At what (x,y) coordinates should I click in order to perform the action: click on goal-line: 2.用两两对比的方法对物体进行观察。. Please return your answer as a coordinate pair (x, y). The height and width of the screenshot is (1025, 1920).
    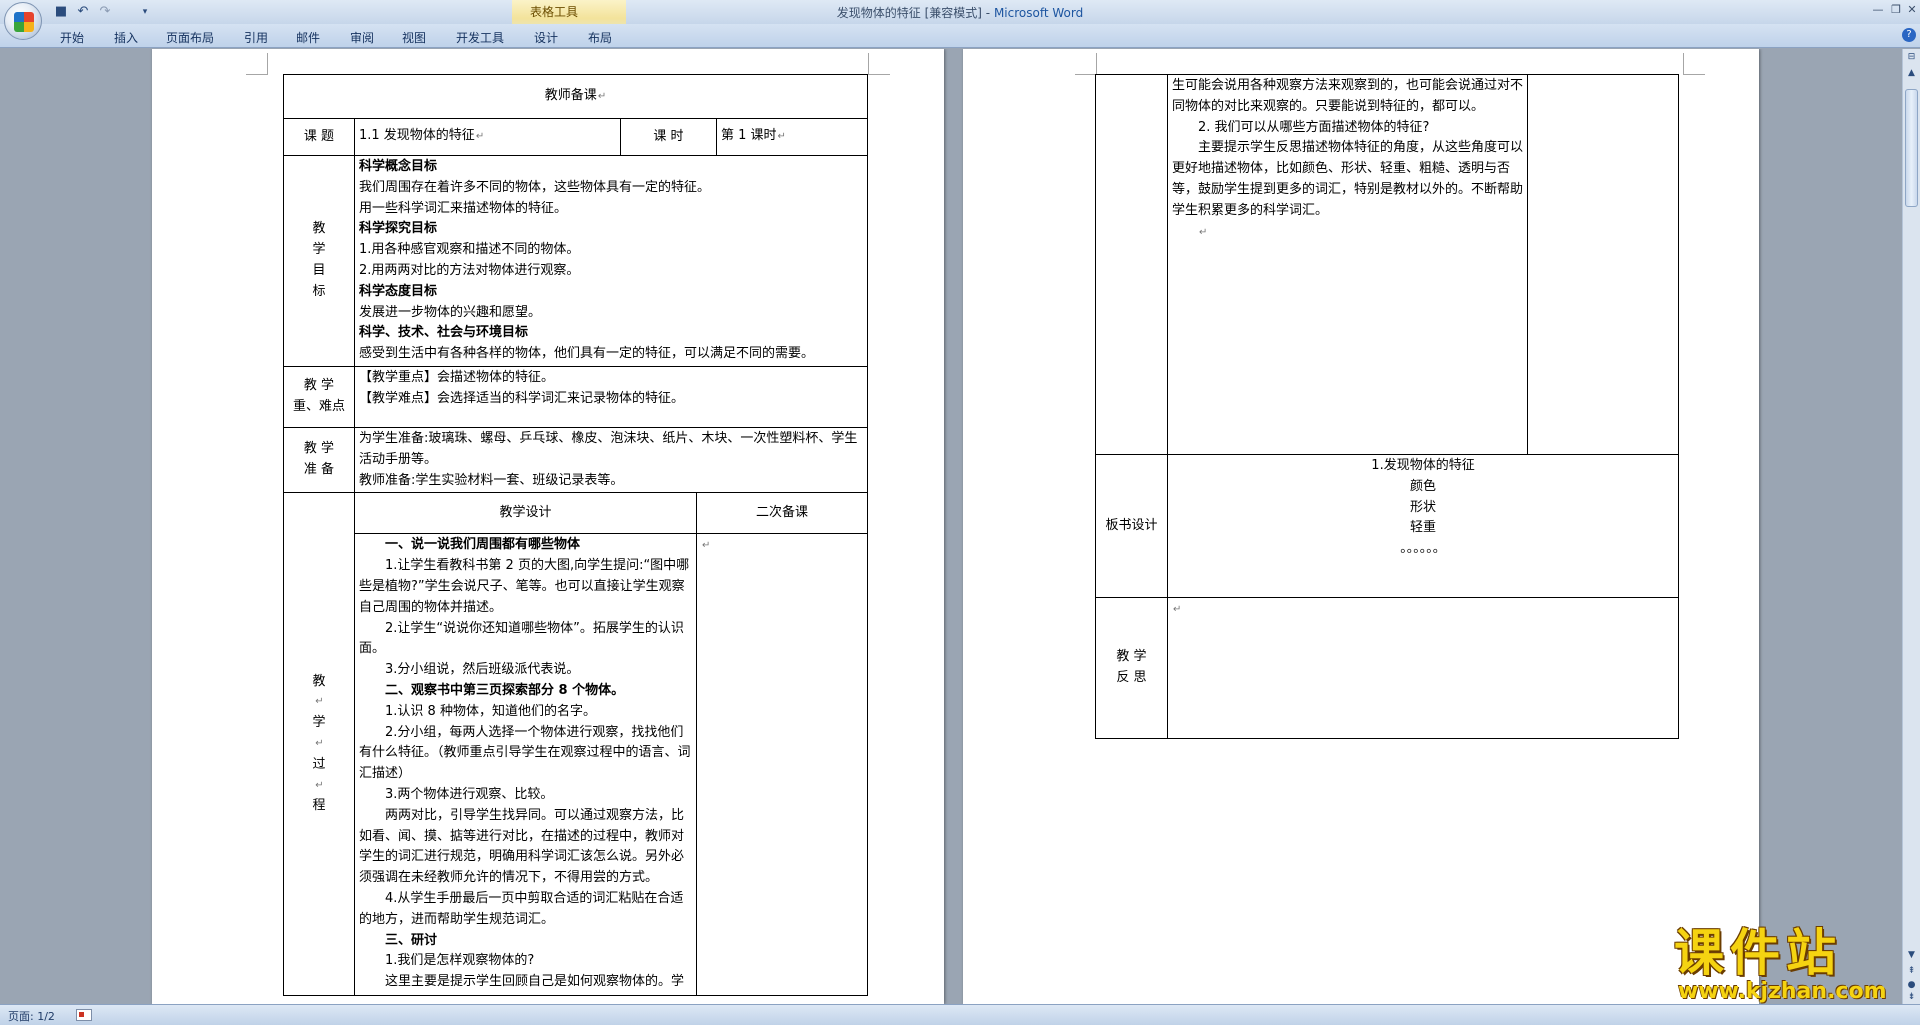
    Looking at the image, I should click on (469, 270).